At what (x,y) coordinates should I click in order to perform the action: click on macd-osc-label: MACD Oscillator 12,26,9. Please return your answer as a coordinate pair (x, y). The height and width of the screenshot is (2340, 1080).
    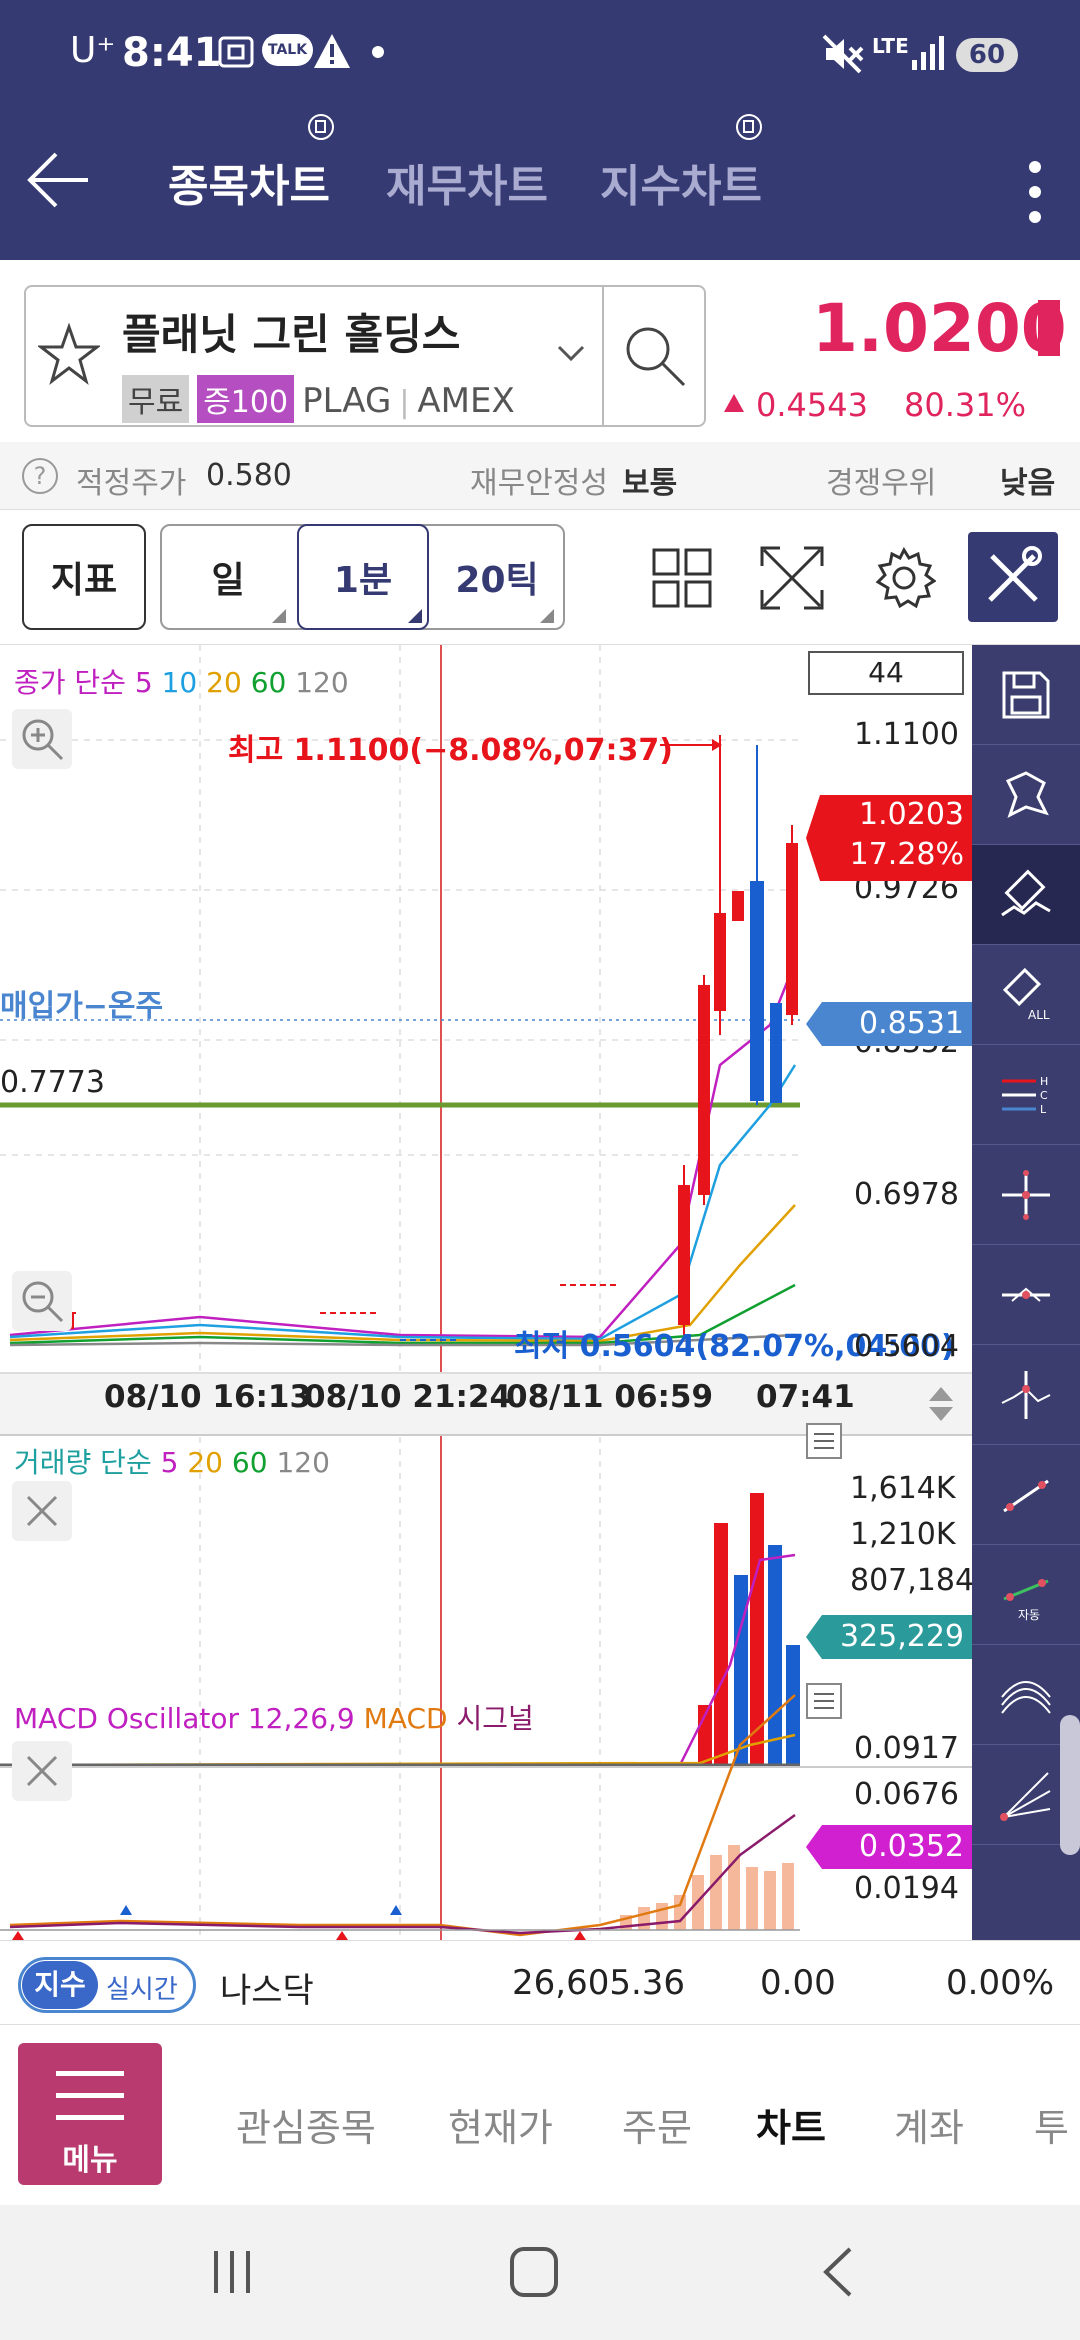
    Looking at the image, I should click on (184, 1718).